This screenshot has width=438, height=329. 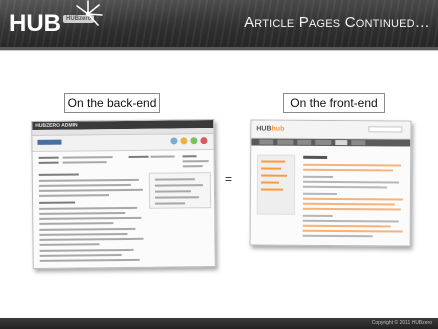 I want to click on site-sidebar, so click(x=276, y=184).